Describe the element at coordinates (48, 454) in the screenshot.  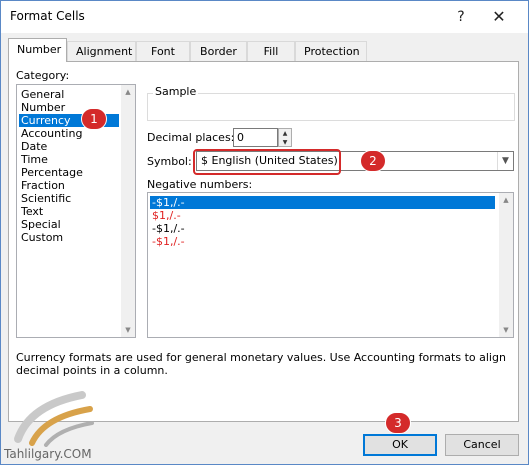
I see `watermark-text: Tahlilgary.COM` at that location.